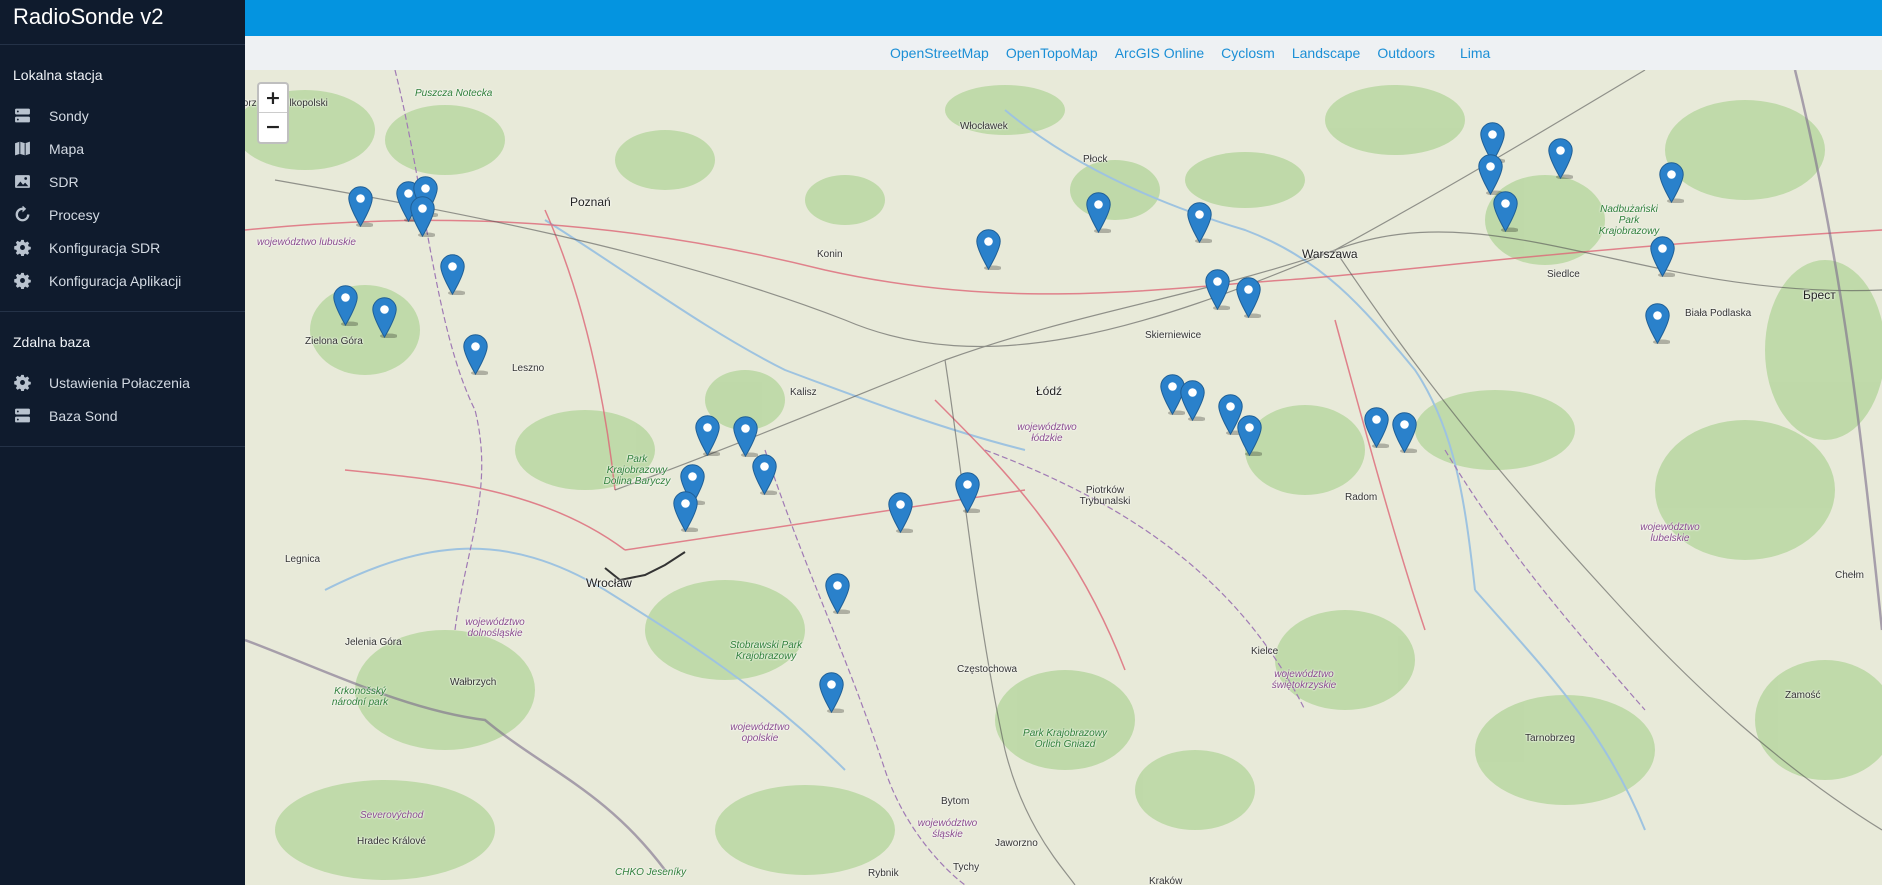 The width and height of the screenshot is (1882, 885). Describe the element at coordinates (1248, 53) in the screenshot. I see `layer-cyclosm: Cyclosm` at that location.